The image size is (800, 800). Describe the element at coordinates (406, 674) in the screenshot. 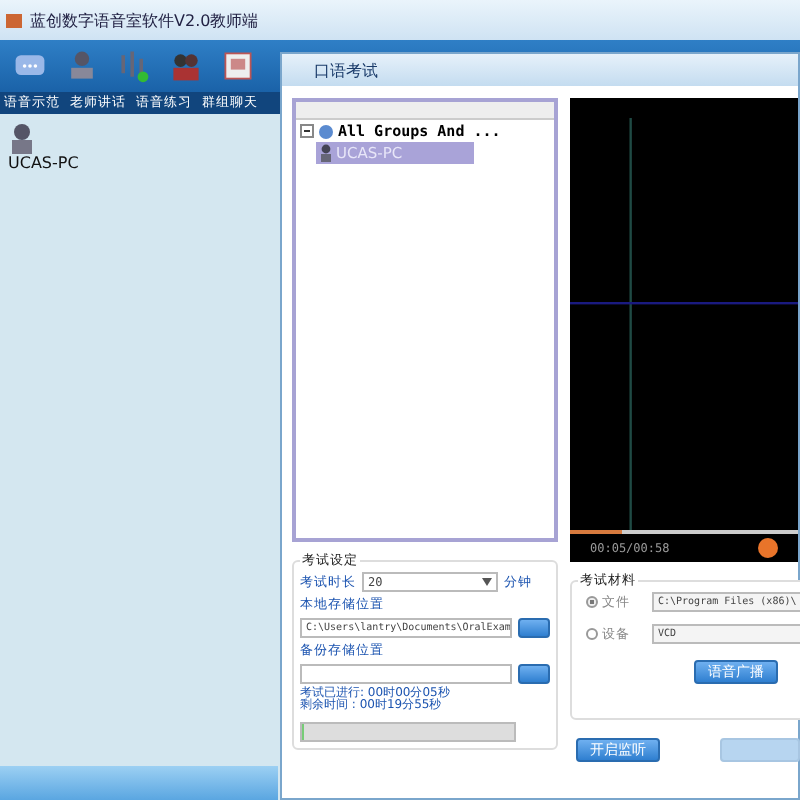

I see `path-field` at that location.